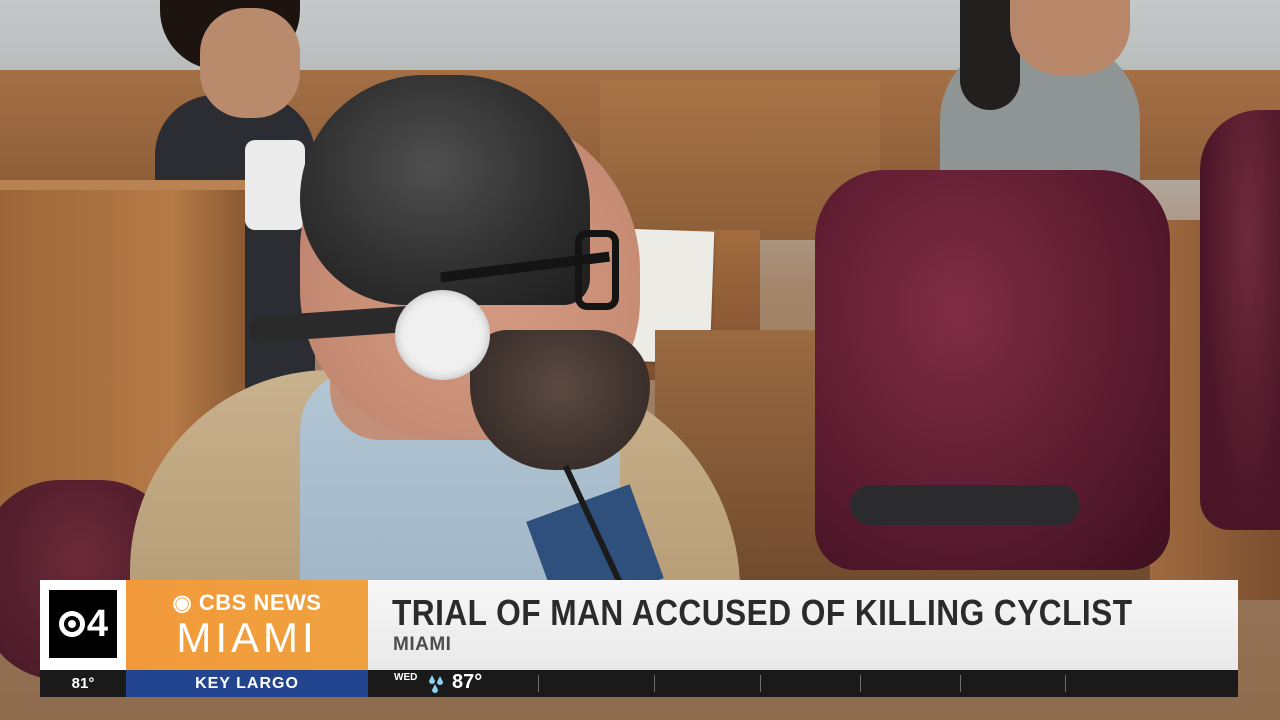 Image resolution: width=1280 pixels, height=720 pixels. What do you see at coordinates (83, 683) in the screenshot?
I see `current-temperature: 81°` at bounding box center [83, 683].